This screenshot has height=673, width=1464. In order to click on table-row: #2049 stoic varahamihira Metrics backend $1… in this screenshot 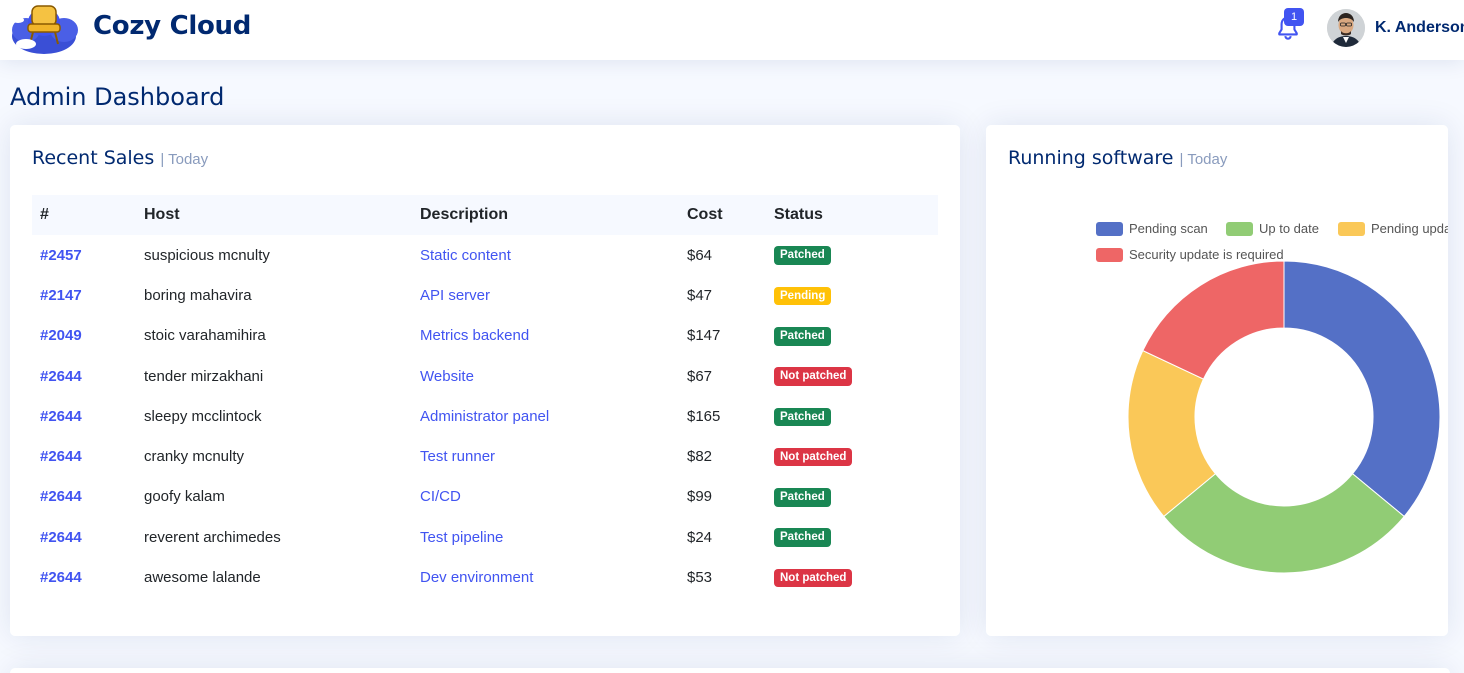, I will do `click(485, 336)`.